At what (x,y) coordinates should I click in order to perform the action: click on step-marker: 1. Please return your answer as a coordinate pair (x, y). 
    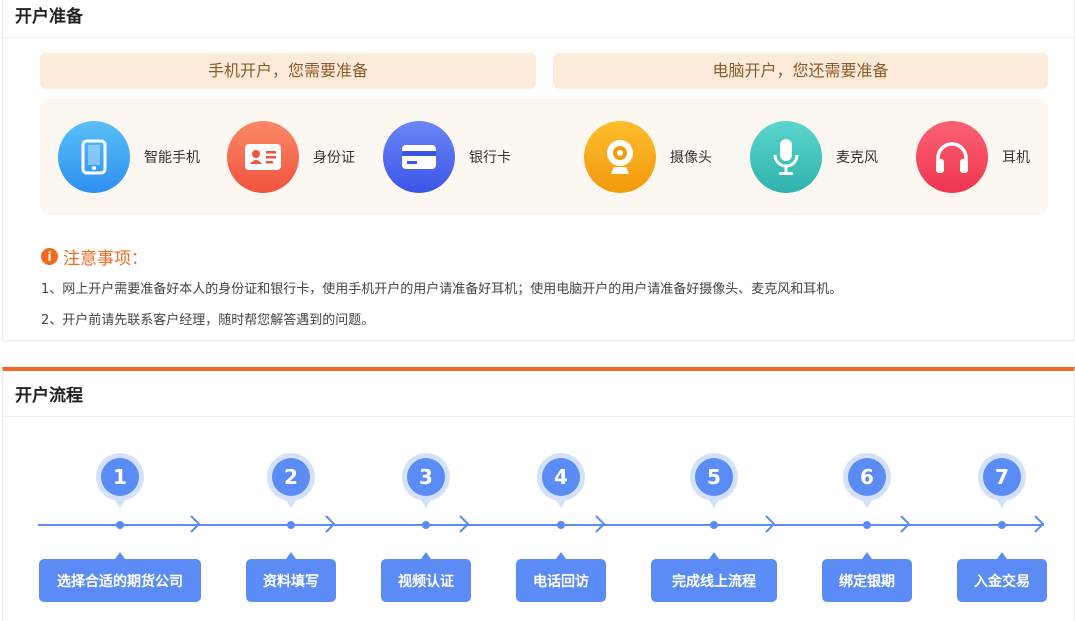
    Looking at the image, I should click on (120, 480).